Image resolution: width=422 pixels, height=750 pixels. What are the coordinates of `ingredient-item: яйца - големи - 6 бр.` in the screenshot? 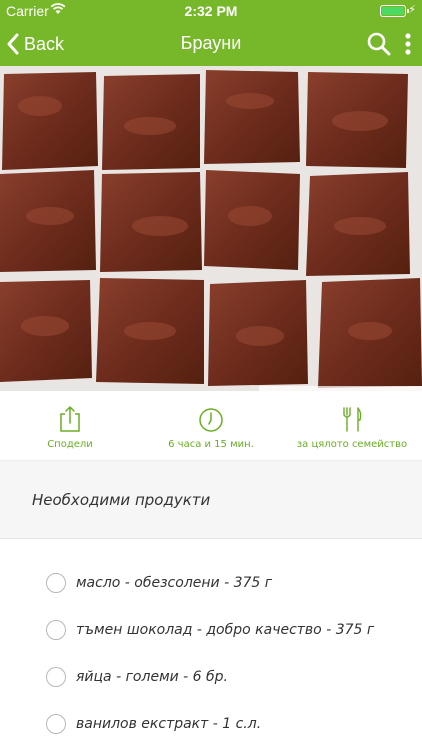 It's located at (137, 677).